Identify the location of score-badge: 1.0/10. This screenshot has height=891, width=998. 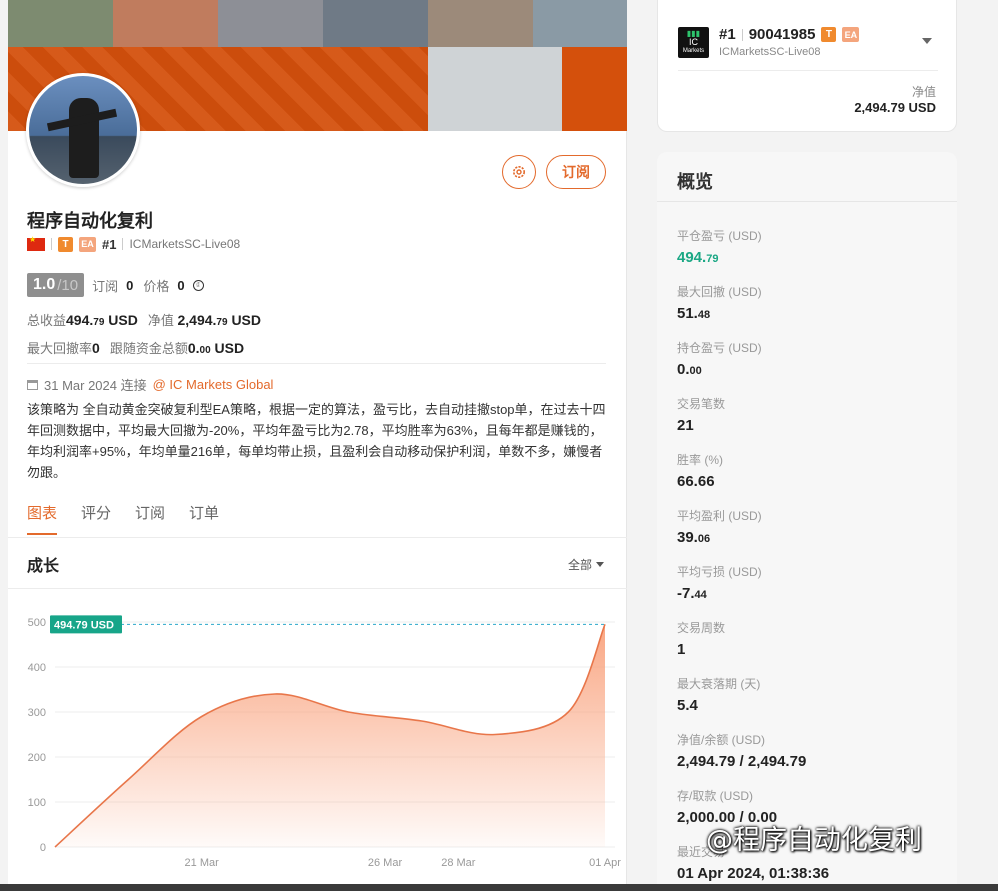
(56, 285).